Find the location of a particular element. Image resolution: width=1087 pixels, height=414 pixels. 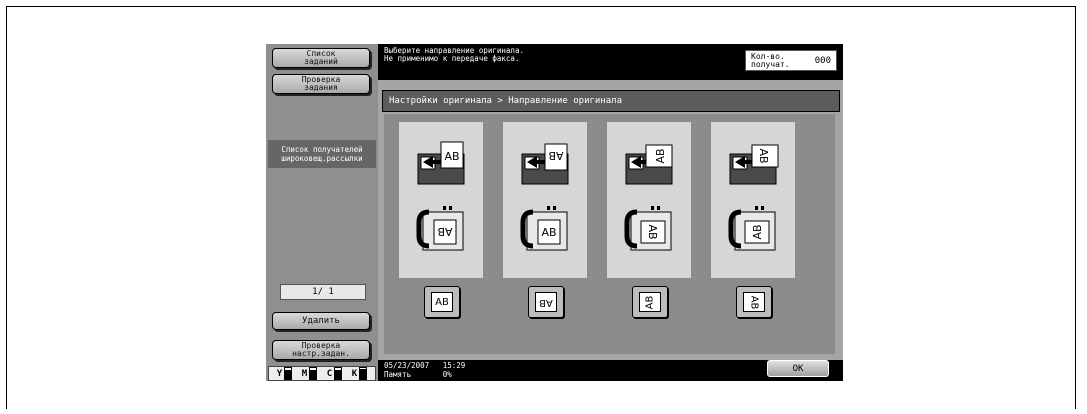

orientation-button-top-right: AB is located at coordinates (754, 302).